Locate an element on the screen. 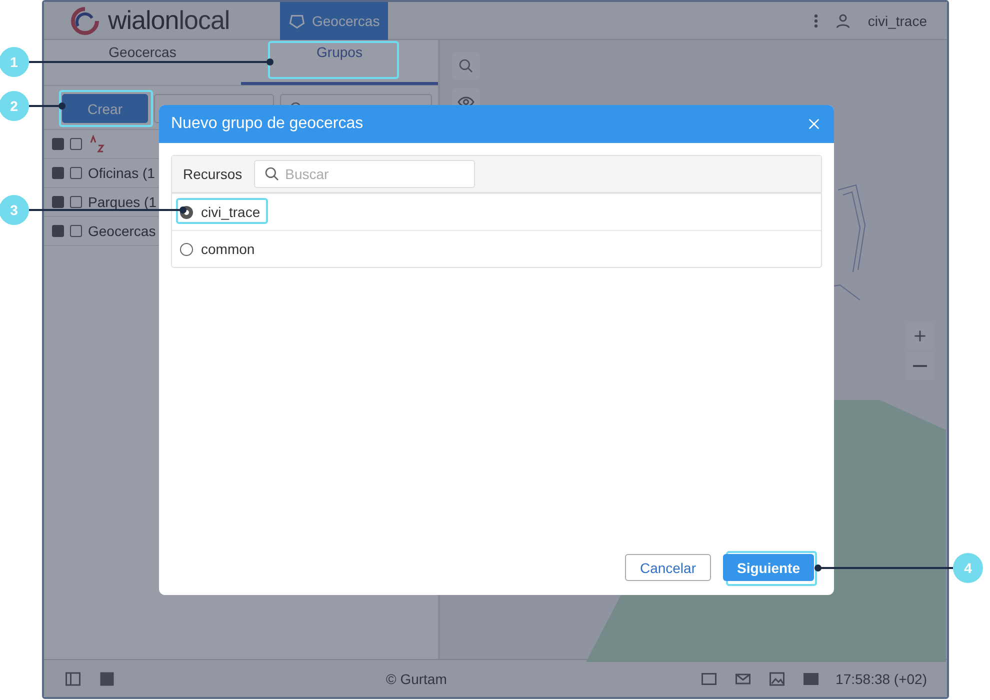  callout-number: 4 is located at coordinates (968, 568).